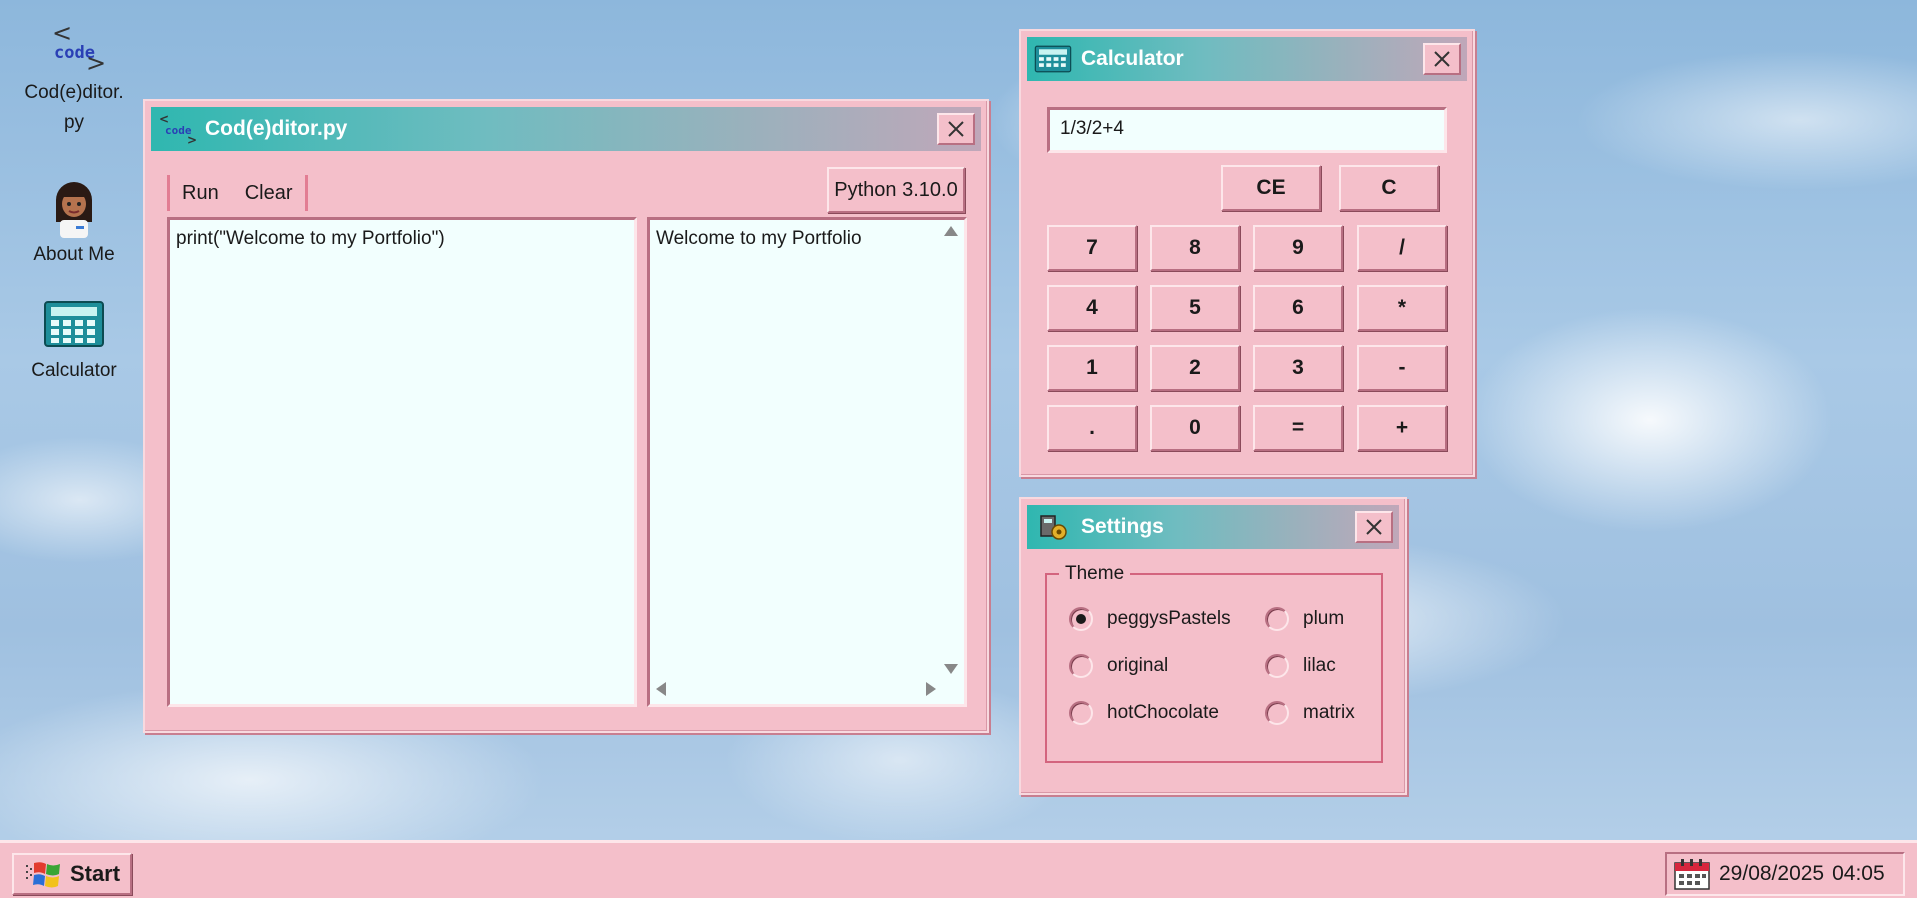 Image resolution: width=1917 pixels, height=898 pixels. I want to click on calc-key-8: 8, so click(1195, 248).